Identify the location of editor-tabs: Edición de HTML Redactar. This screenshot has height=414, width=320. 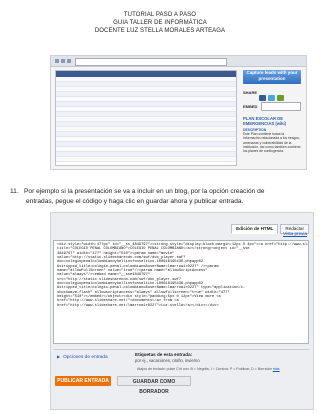
(269, 225).